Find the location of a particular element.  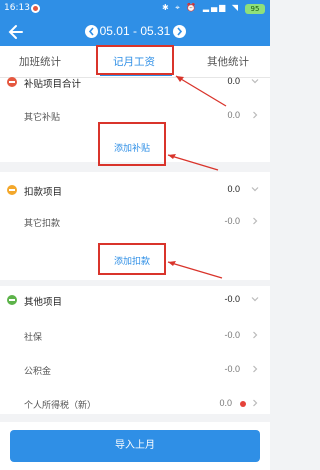

add-deduction-button: 添加扣款 is located at coordinates (132, 260).